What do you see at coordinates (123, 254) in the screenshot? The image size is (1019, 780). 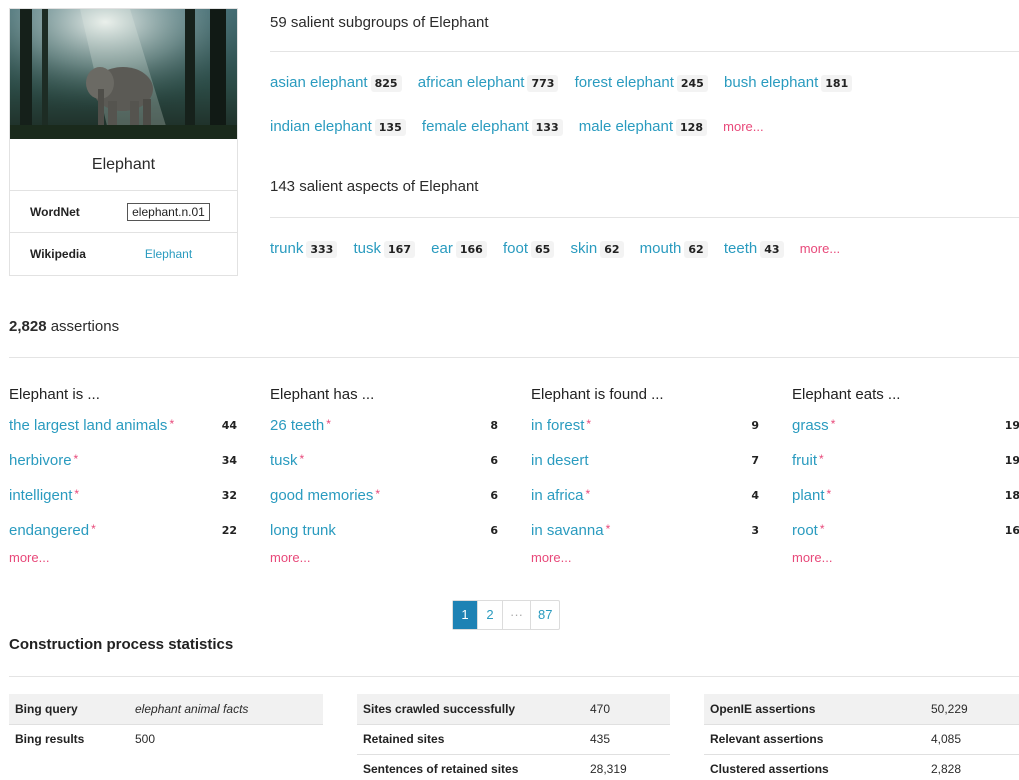 I see `wikipedia-row: Wikipedia Elephant` at bounding box center [123, 254].